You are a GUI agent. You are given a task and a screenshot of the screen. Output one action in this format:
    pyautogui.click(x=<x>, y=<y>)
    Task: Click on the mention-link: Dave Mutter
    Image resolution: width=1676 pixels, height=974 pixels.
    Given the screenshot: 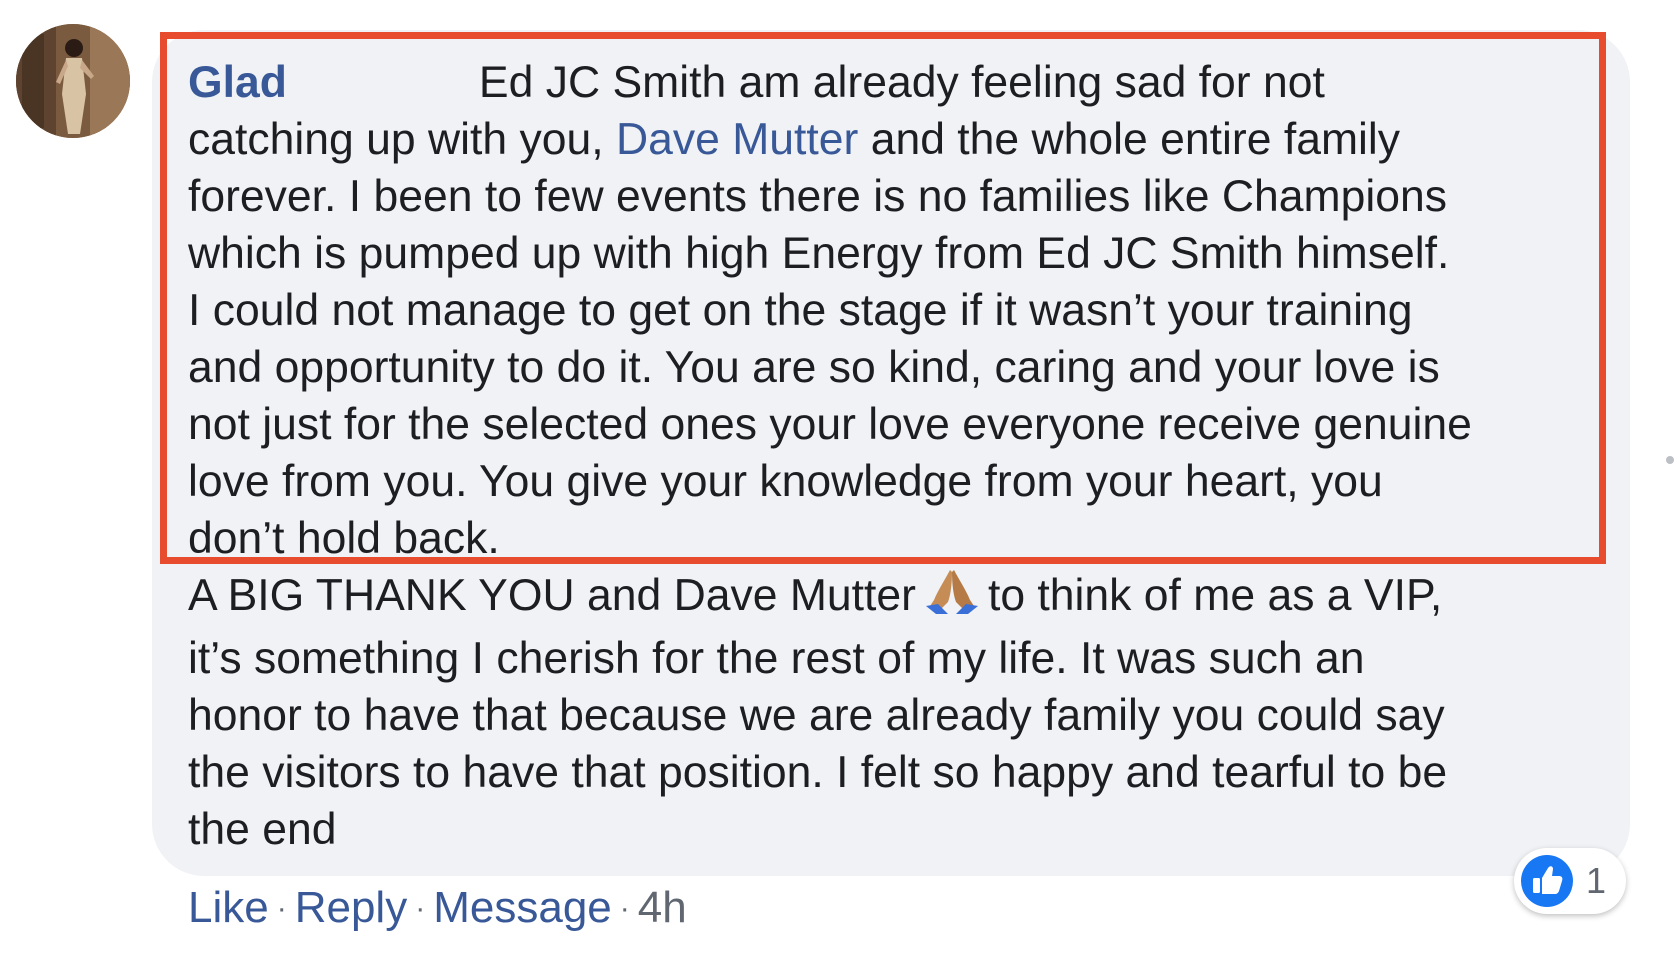 What is the action you would take?
    pyautogui.click(x=737, y=139)
    